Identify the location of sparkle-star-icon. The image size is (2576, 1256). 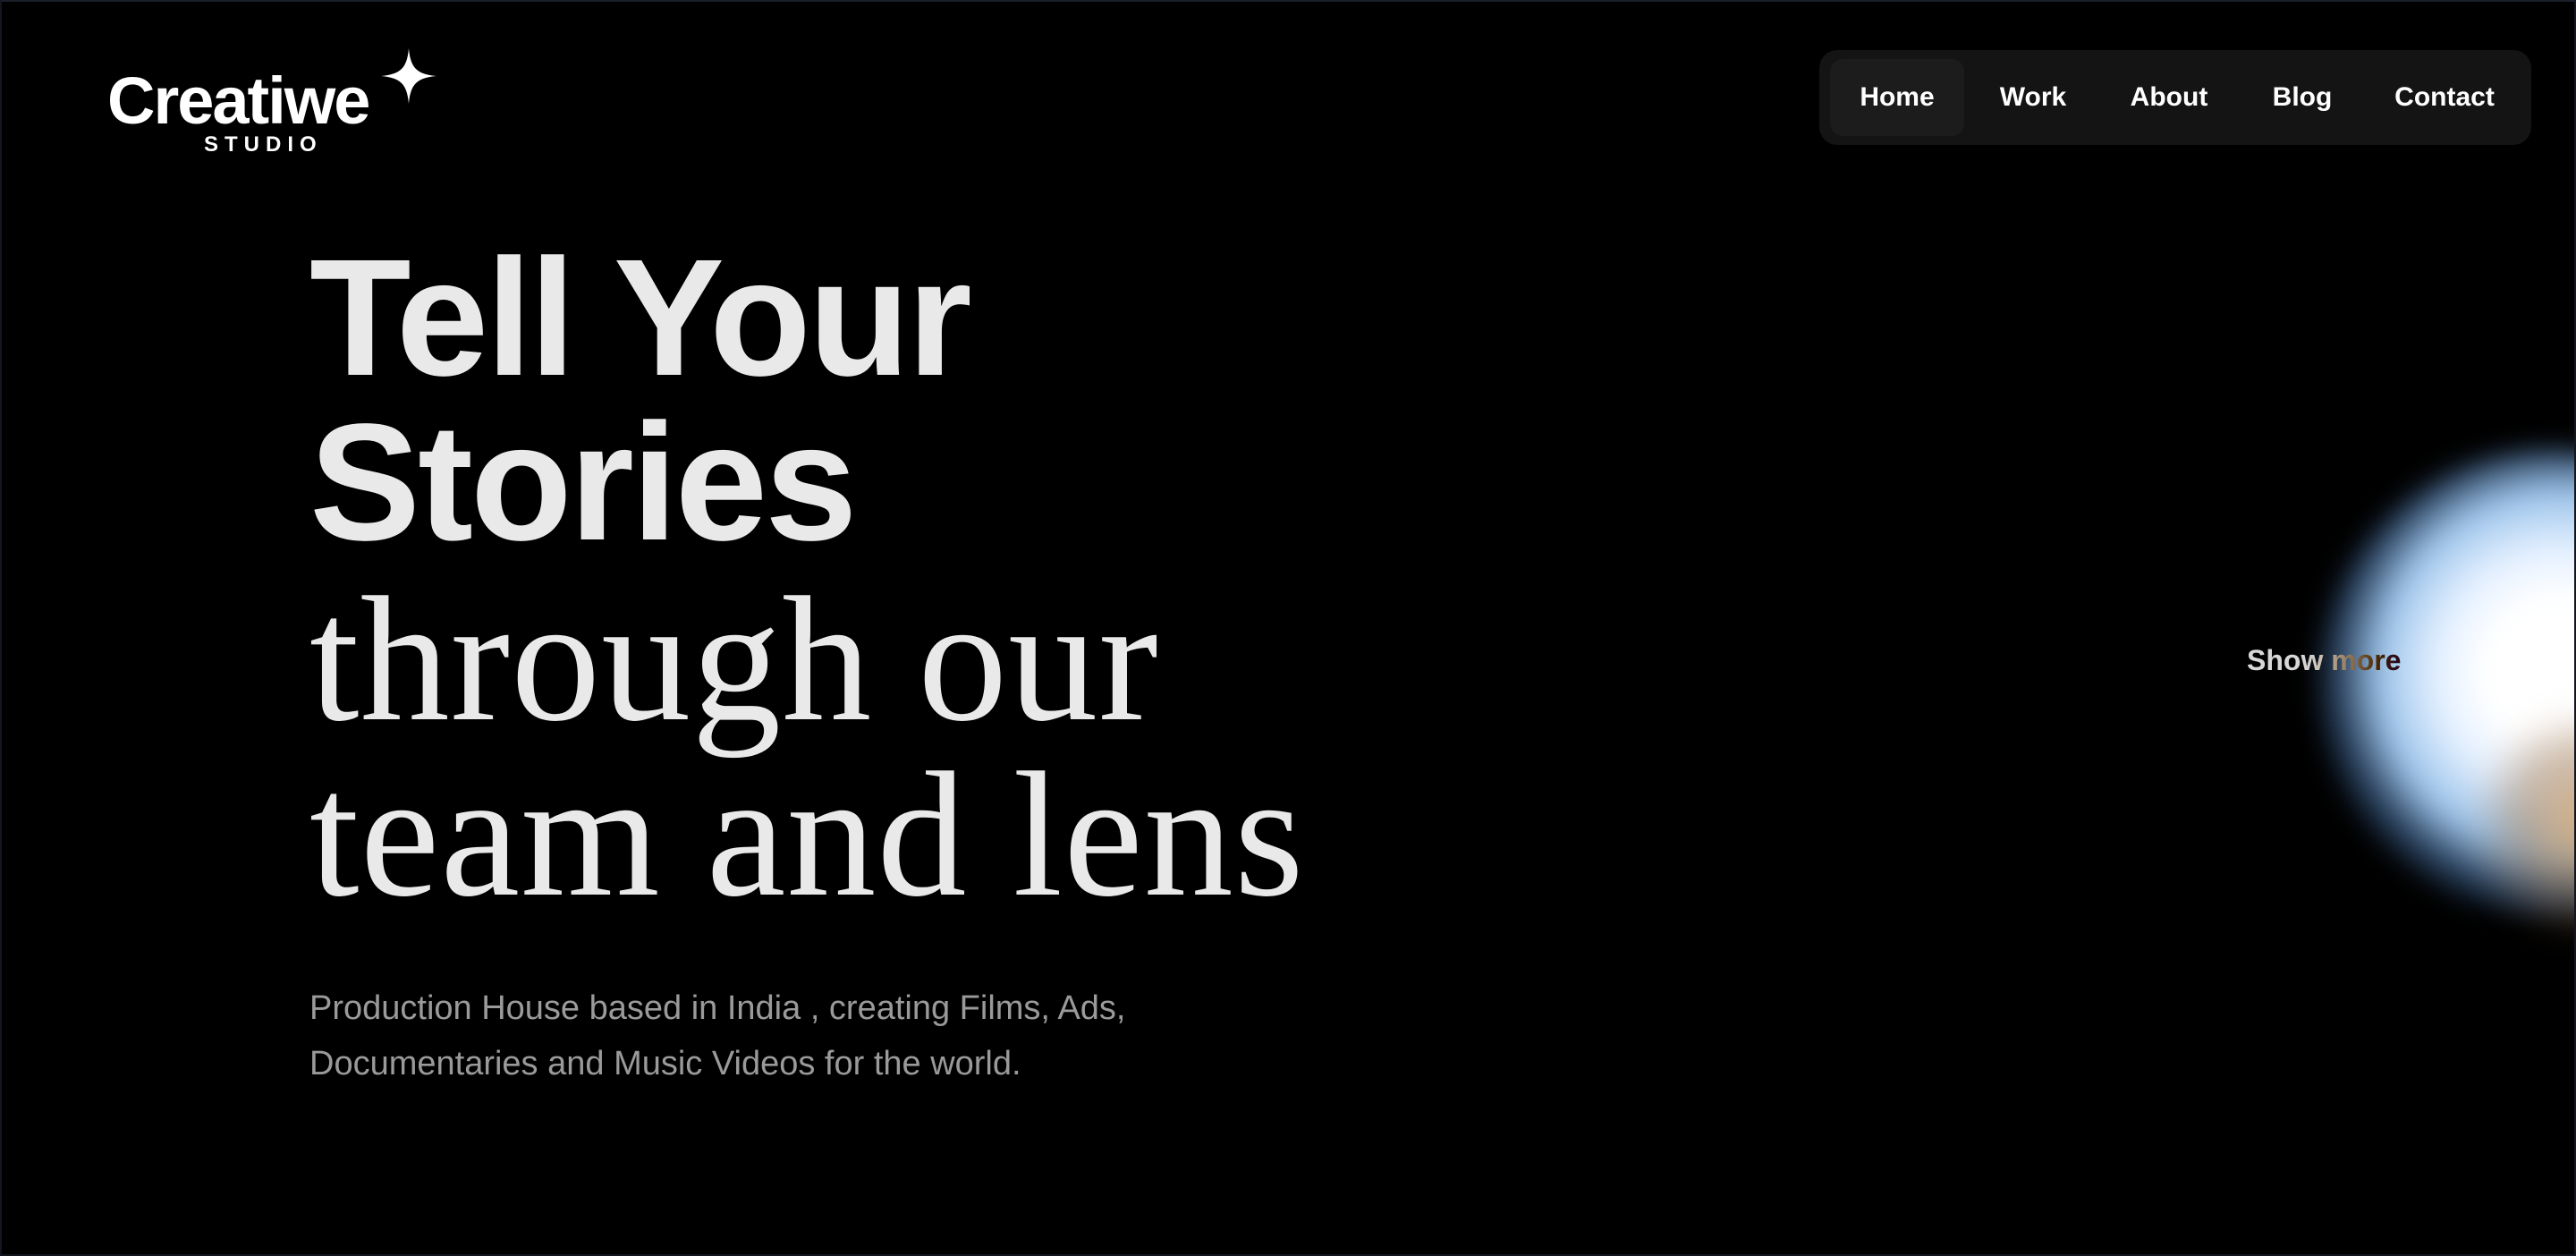
(408, 76).